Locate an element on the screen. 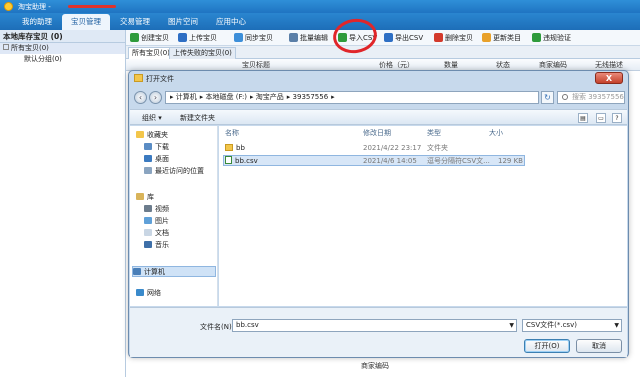  nav-libraries: 库 is located at coordinates (145, 197).